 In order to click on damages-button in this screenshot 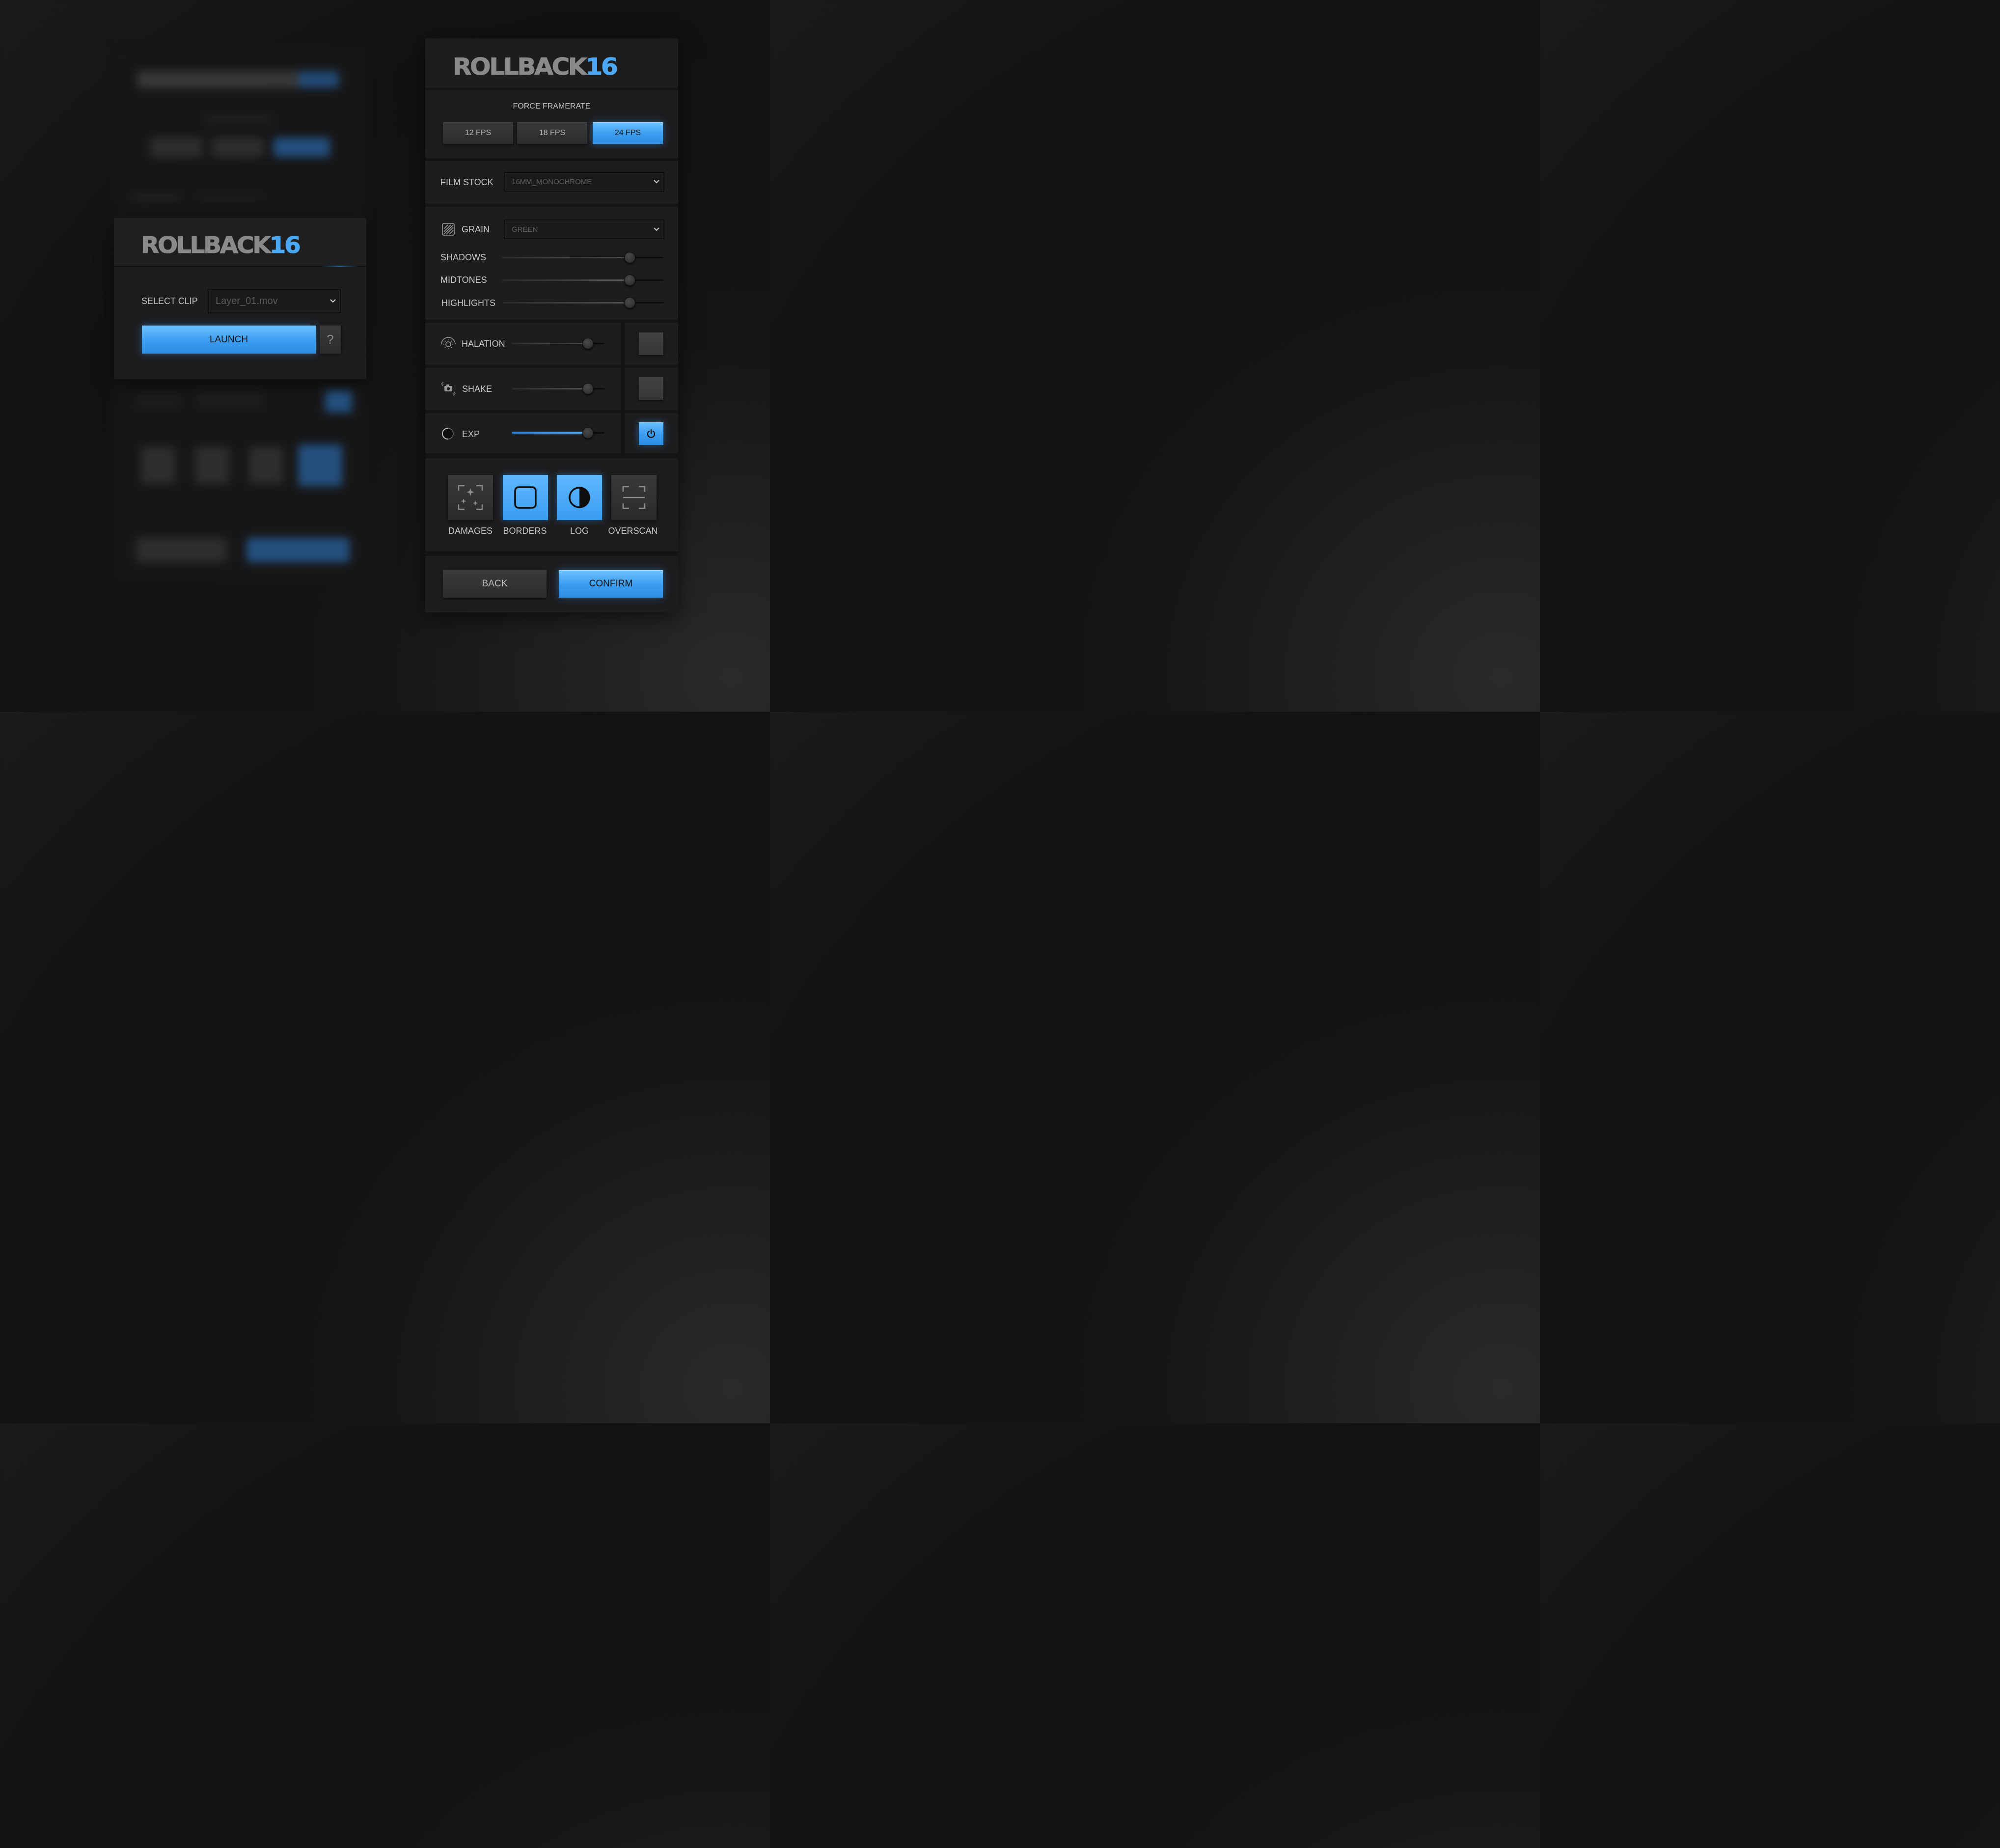, I will do `click(471, 497)`.